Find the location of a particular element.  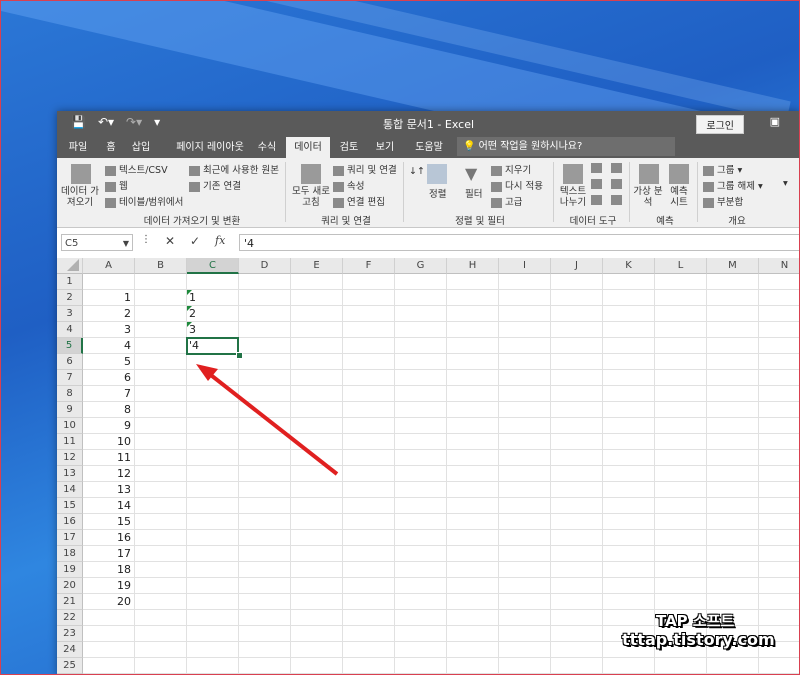

tab-review: 검토 is located at coordinates (349, 147).